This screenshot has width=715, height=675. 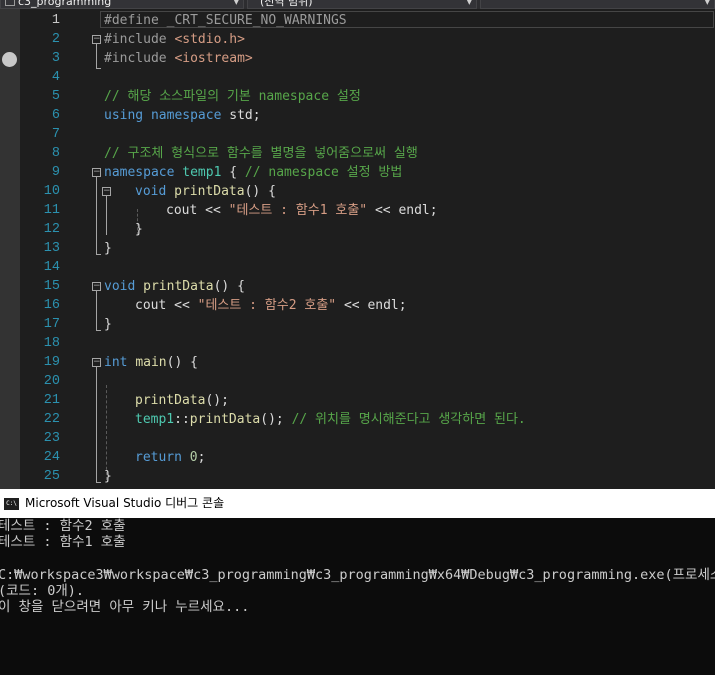 I want to click on line-number: 5, so click(x=55, y=96).